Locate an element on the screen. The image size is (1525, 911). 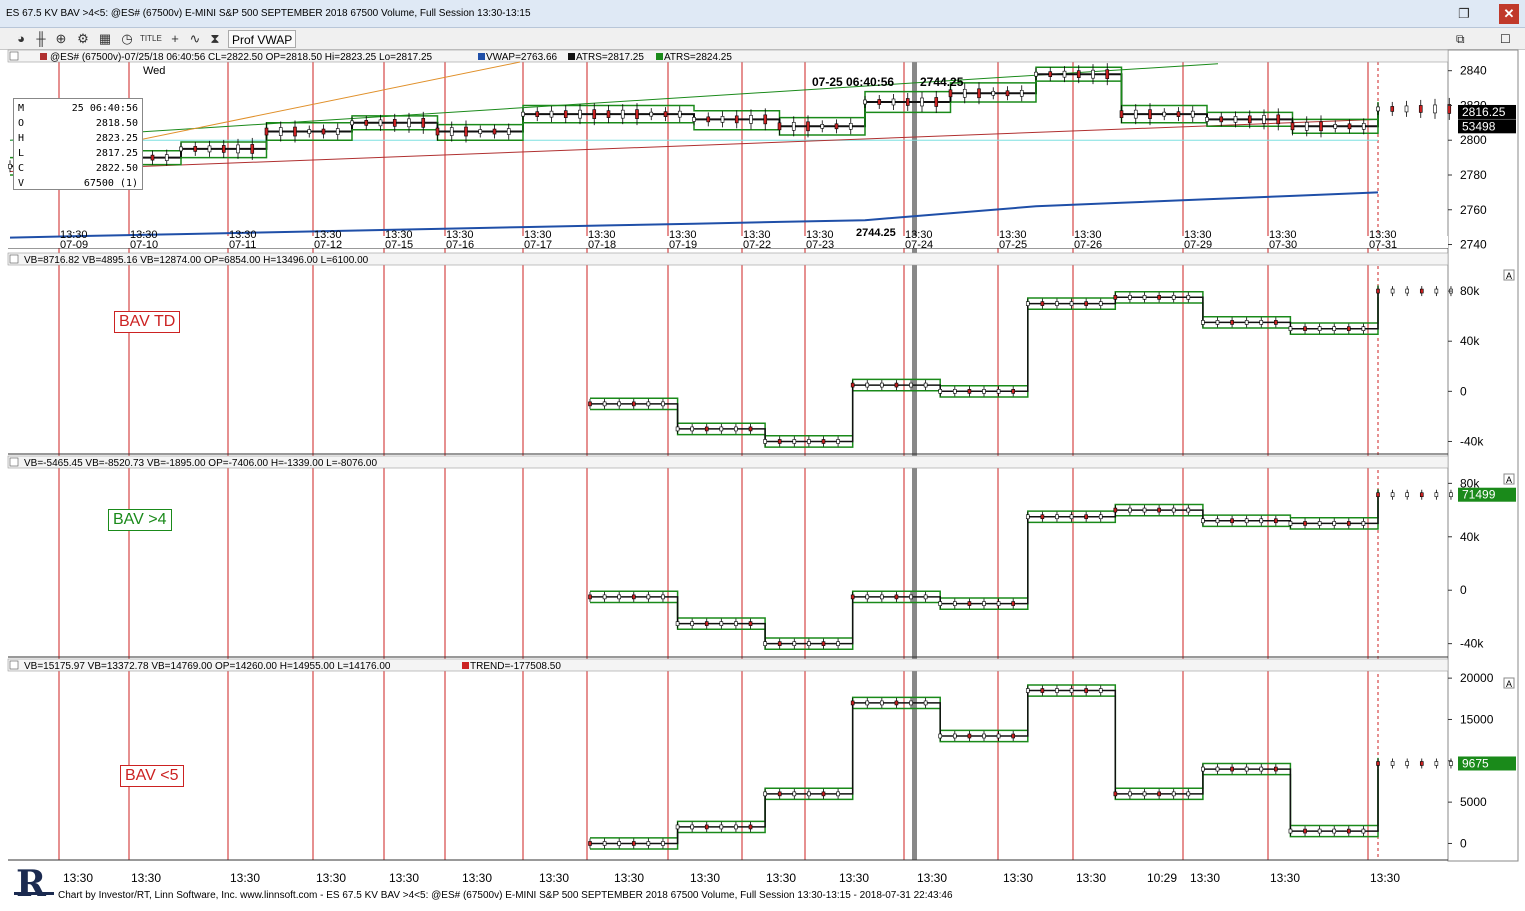
y-tick-label: 40k is located at coordinates (1470, 537).